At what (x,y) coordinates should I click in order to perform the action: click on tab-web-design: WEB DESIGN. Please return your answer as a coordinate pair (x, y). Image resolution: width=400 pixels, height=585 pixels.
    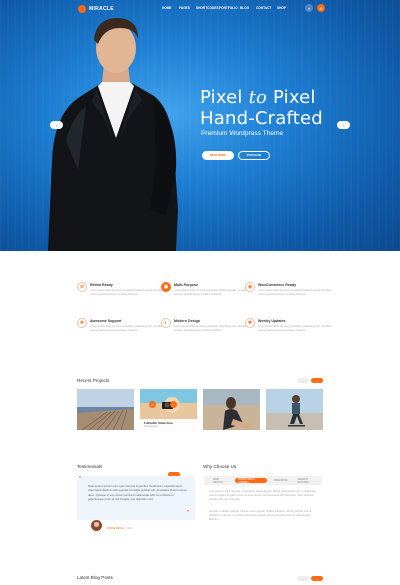
    Looking at the image, I should click on (220, 481).